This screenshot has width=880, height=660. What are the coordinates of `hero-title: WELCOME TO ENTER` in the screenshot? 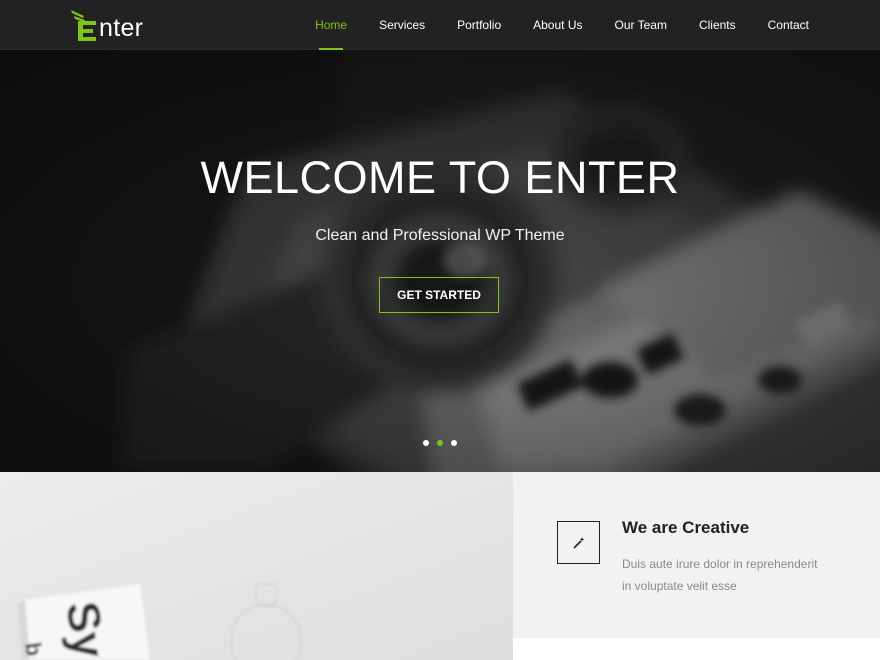 It's located at (440, 177).